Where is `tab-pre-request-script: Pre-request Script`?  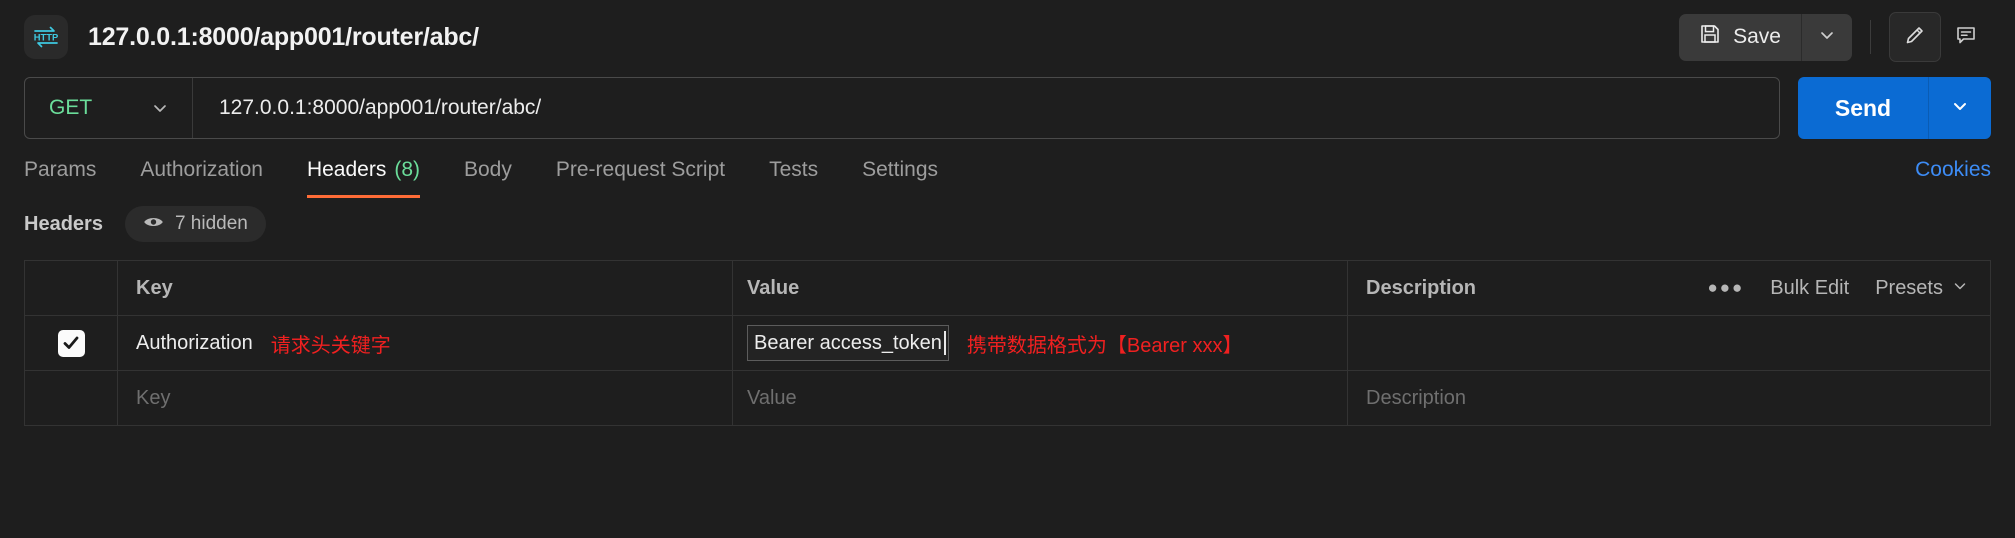
tab-pre-request-script: Pre-request Script is located at coordinates (640, 170).